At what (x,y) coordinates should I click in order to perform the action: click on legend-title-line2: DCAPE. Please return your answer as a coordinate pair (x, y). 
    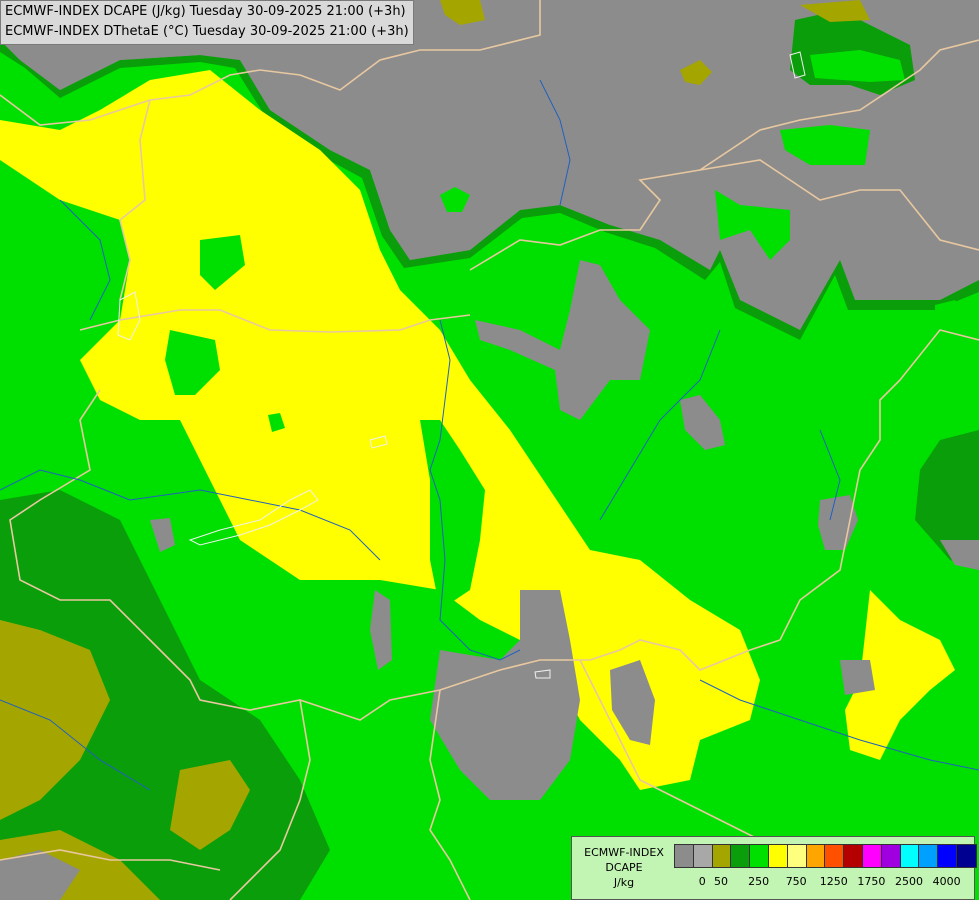
    Looking at the image, I should click on (624, 867).